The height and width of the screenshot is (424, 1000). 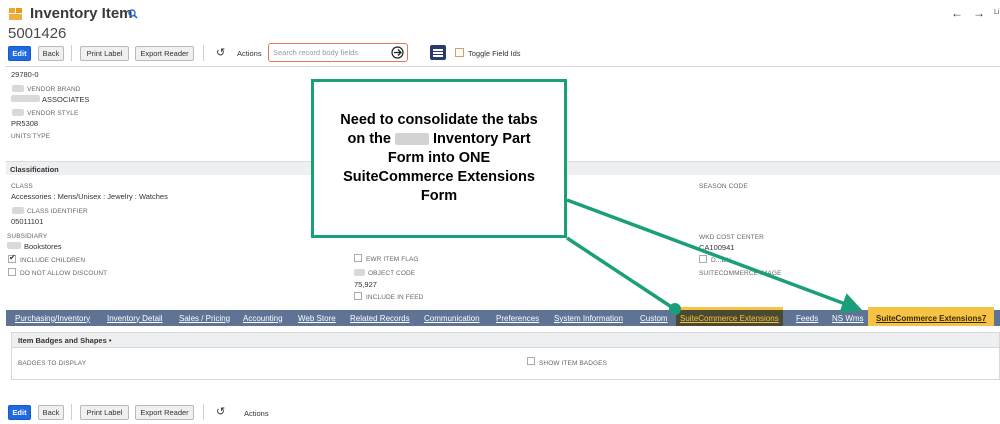 I want to click on tab-custom: Custom, so click(x=654, y=318).